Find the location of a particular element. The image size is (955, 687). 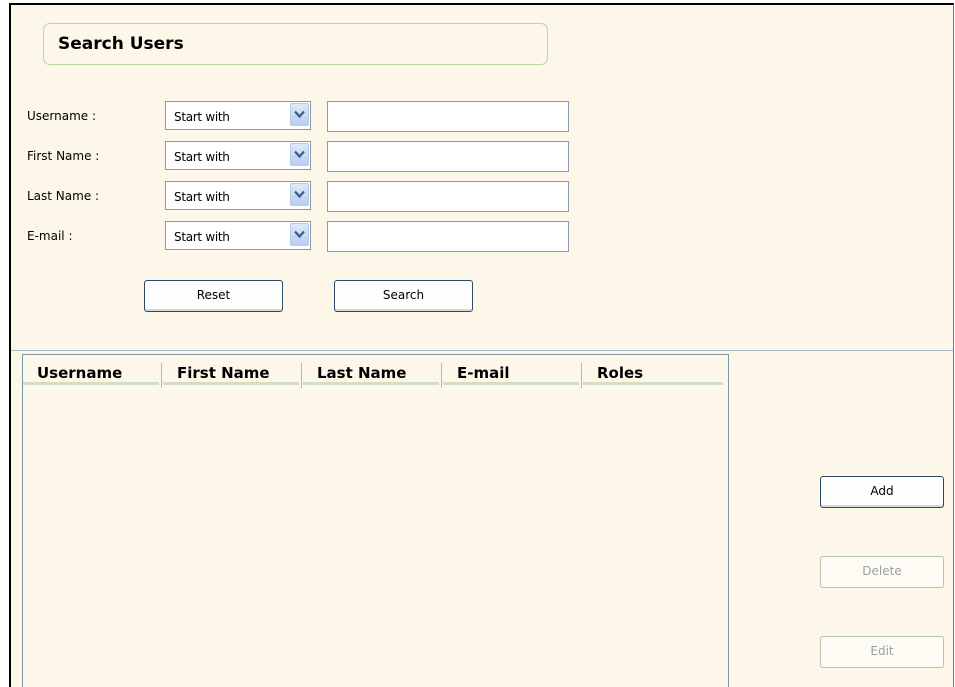

username-filter-row: Username : Start with is located at coordinates (307, 116).